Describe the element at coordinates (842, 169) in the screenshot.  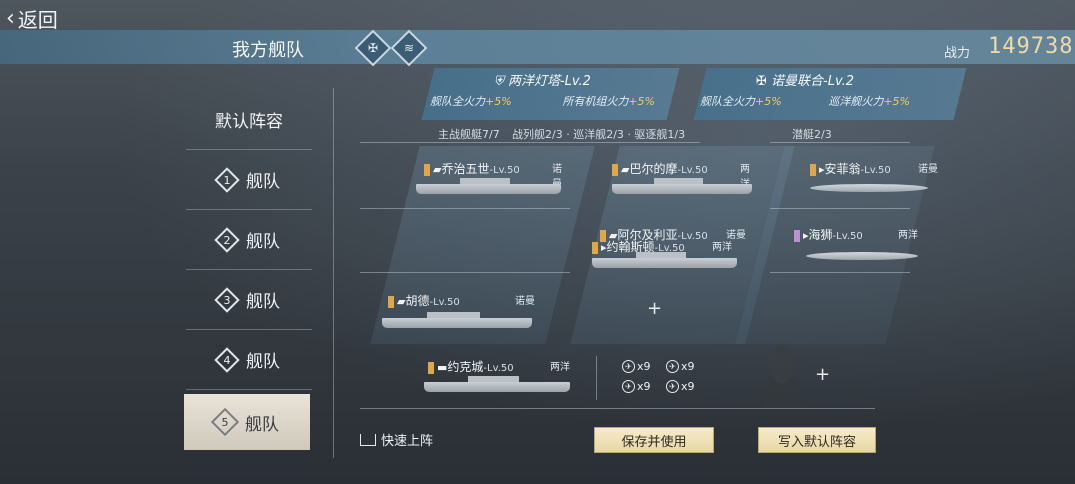
I see `ship-name: 安菲翁` at that location.